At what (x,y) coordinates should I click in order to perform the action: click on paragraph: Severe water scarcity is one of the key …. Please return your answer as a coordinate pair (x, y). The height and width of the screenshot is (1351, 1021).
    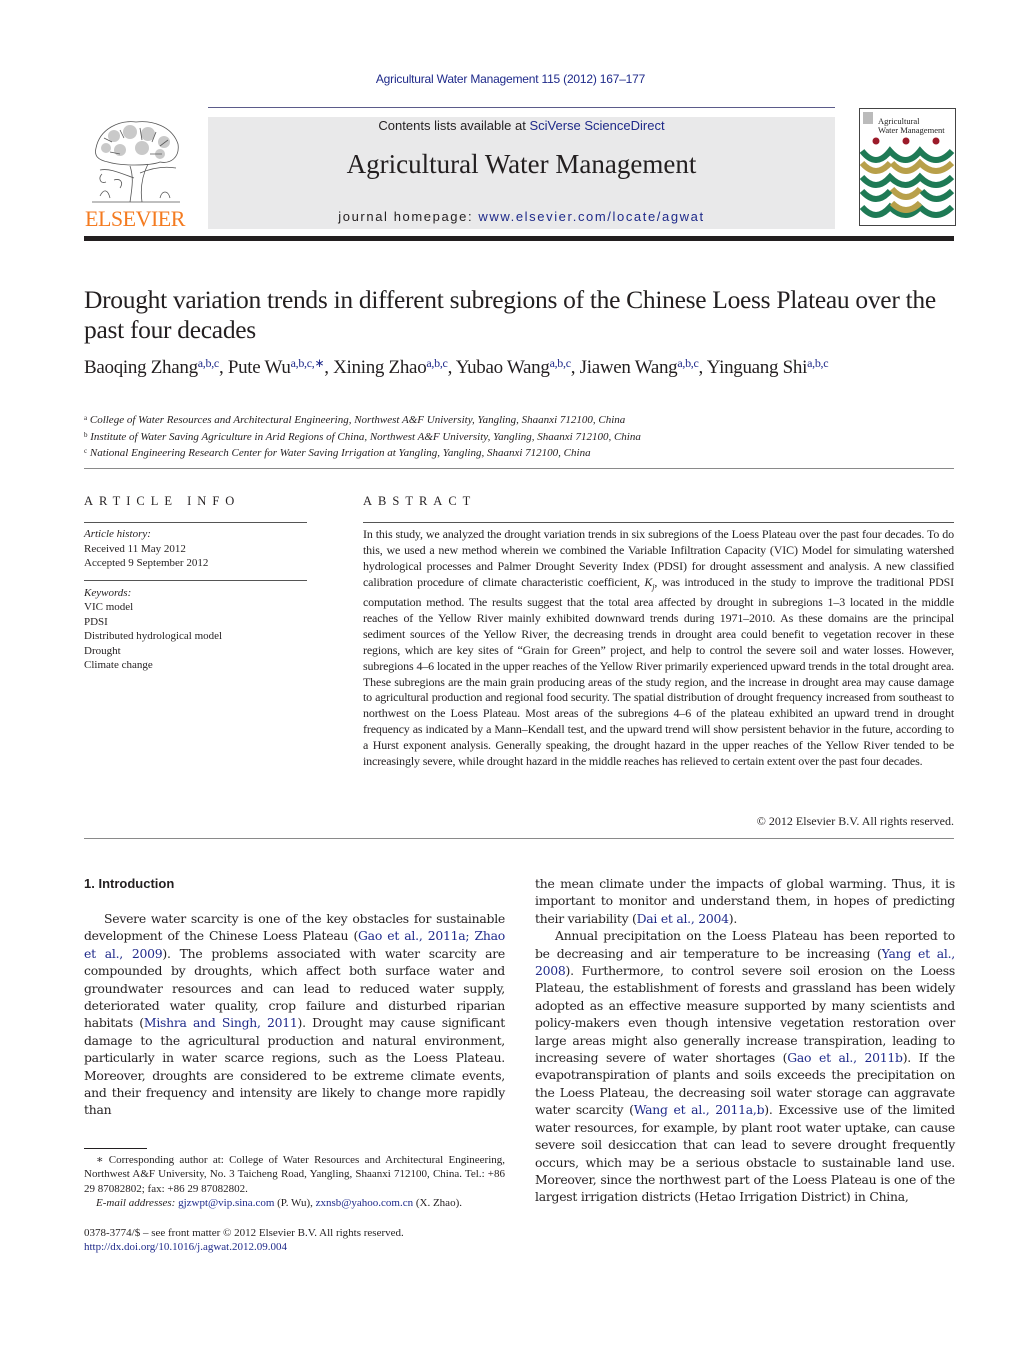
    Looking at the image, I should click on (294, 1014).